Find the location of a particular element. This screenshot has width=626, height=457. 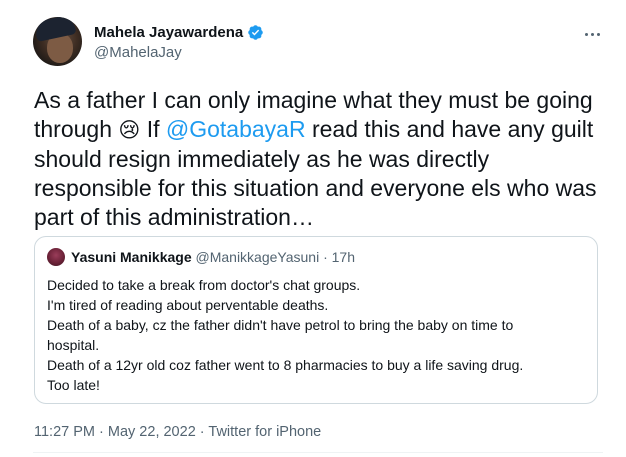

mention-link: @GotabayaR is located at coordinates (236, 129).